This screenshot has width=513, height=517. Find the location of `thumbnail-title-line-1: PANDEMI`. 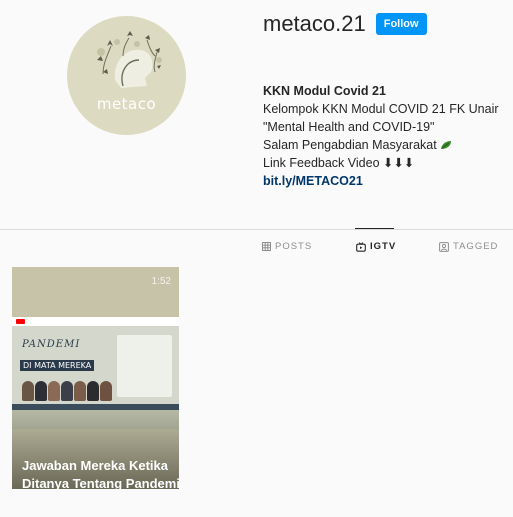

thumbnail-title-line-1: PANDEMI is located at coordinates (51, 344).